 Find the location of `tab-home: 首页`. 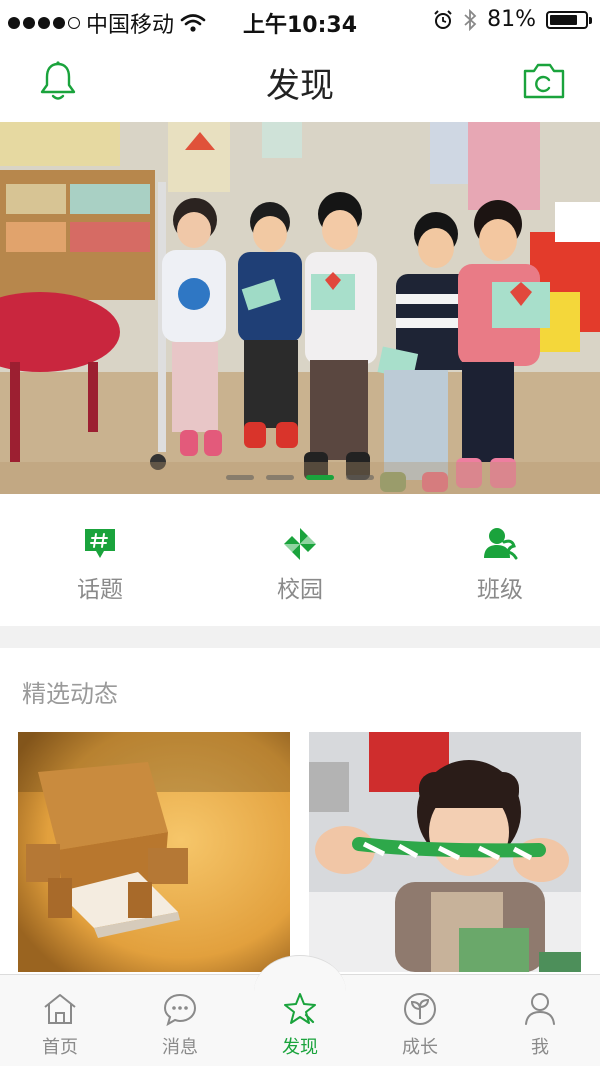

tab-home: 首页 is located at coordinates (60, 1020).